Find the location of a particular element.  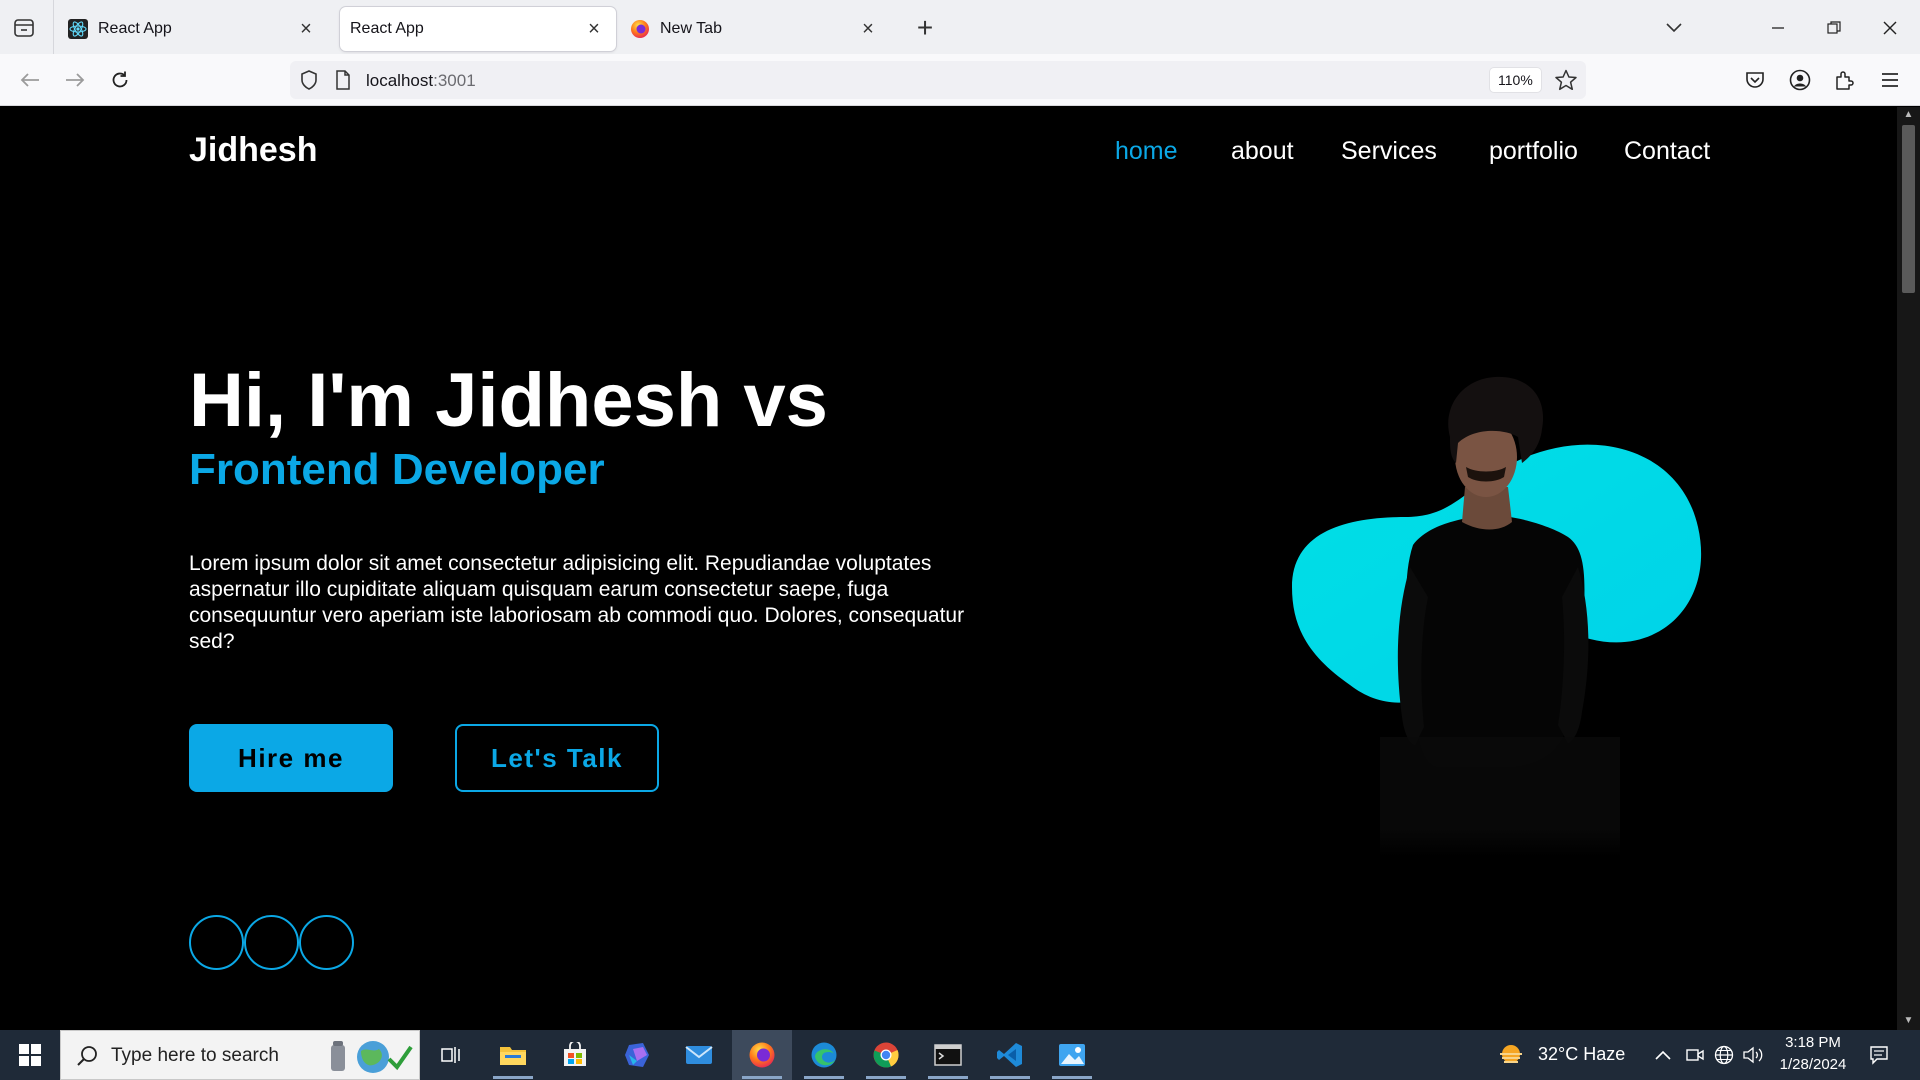

back-icon is located at coordinates (30, 80).